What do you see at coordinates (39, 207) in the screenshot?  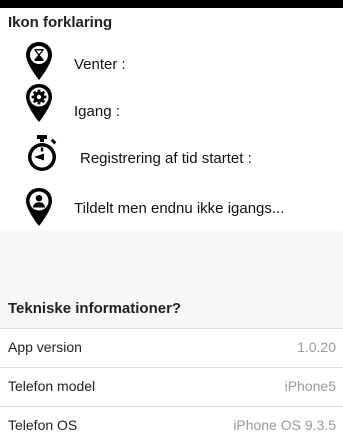 I see `person-pin-icon` at bounding box center [39, 207].